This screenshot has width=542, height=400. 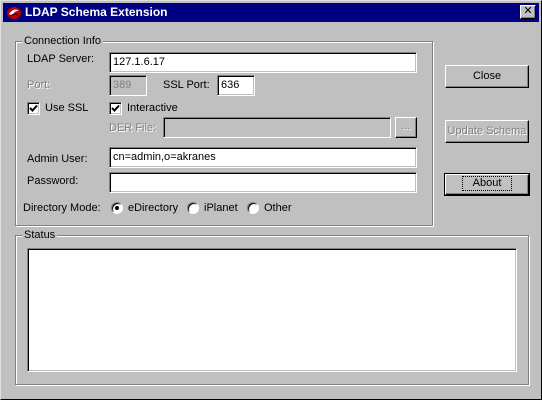 I want to click on directory-mode-label: Directory Mode:, so click(x=62, y=208).